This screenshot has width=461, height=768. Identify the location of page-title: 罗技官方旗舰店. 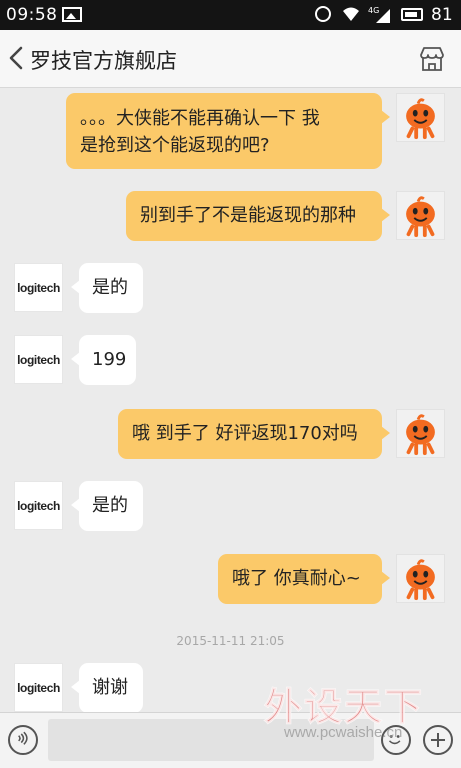
(103, 61).